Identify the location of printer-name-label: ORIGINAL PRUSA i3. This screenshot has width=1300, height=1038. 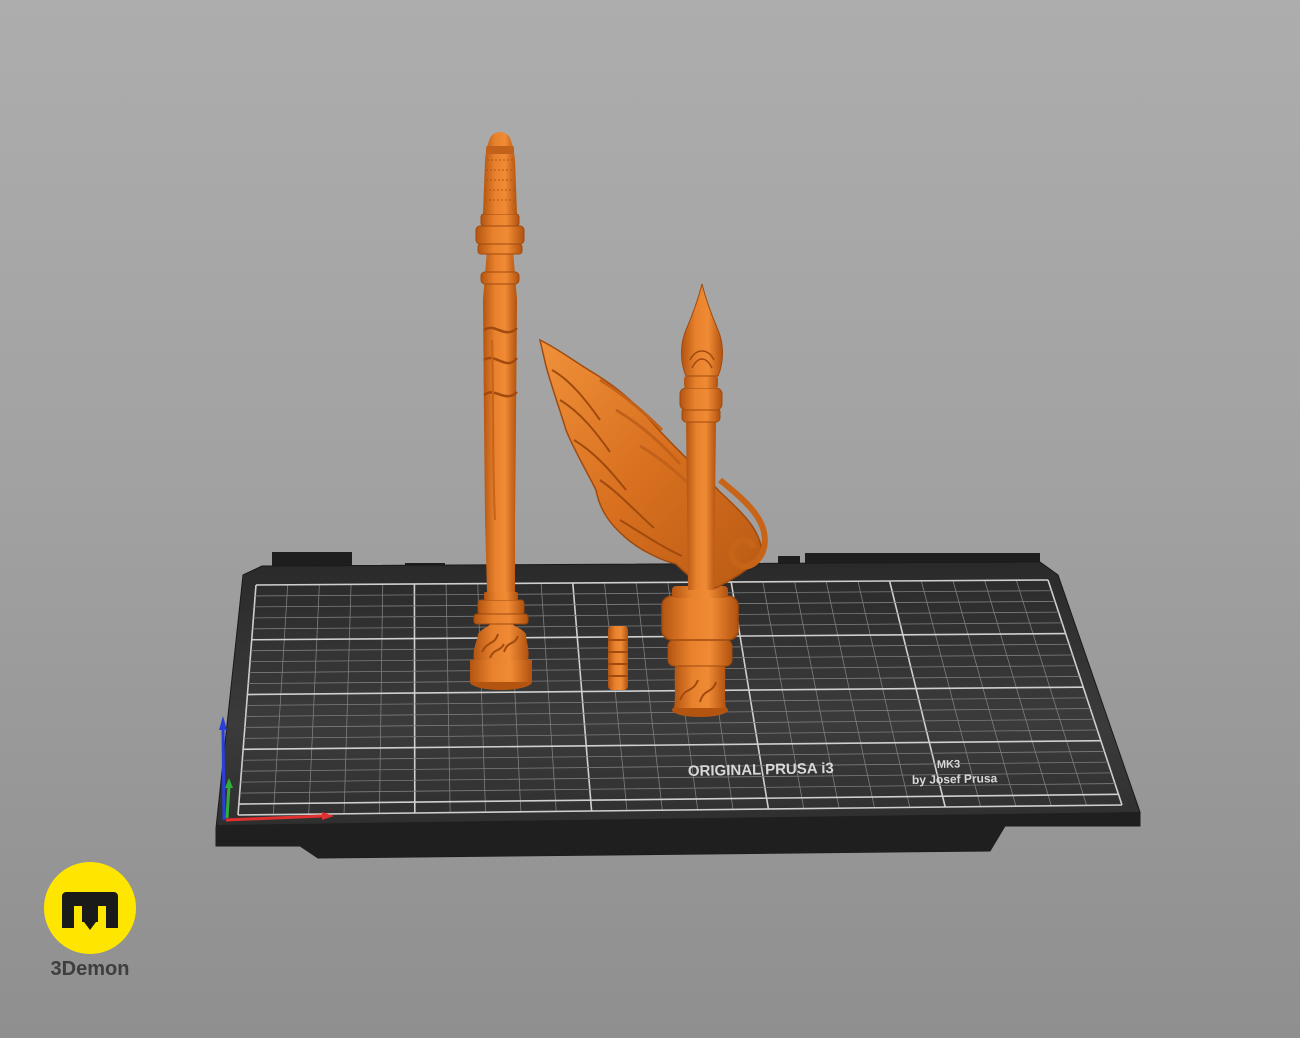
(761, 770).